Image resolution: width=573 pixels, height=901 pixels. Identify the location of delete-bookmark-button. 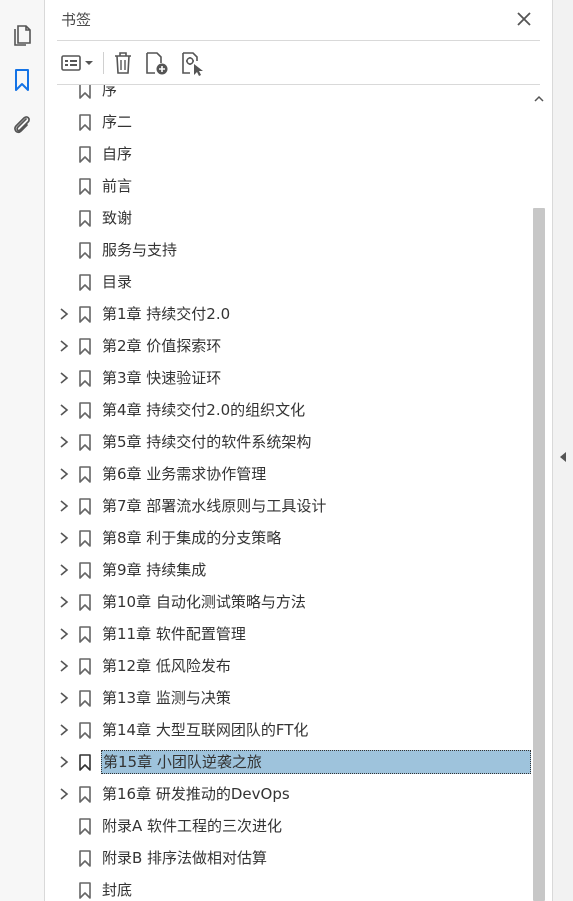
(123, 63).